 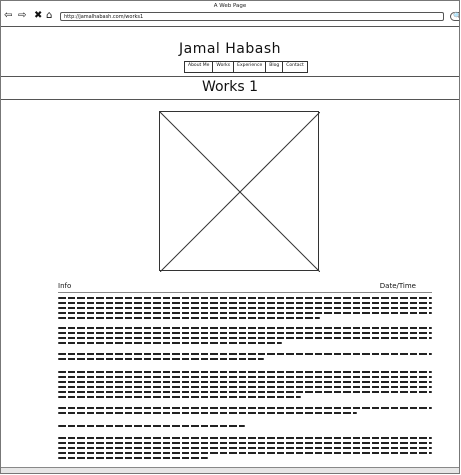 I want to click on menu-item-about: About Me, so click(x=199, y=67).